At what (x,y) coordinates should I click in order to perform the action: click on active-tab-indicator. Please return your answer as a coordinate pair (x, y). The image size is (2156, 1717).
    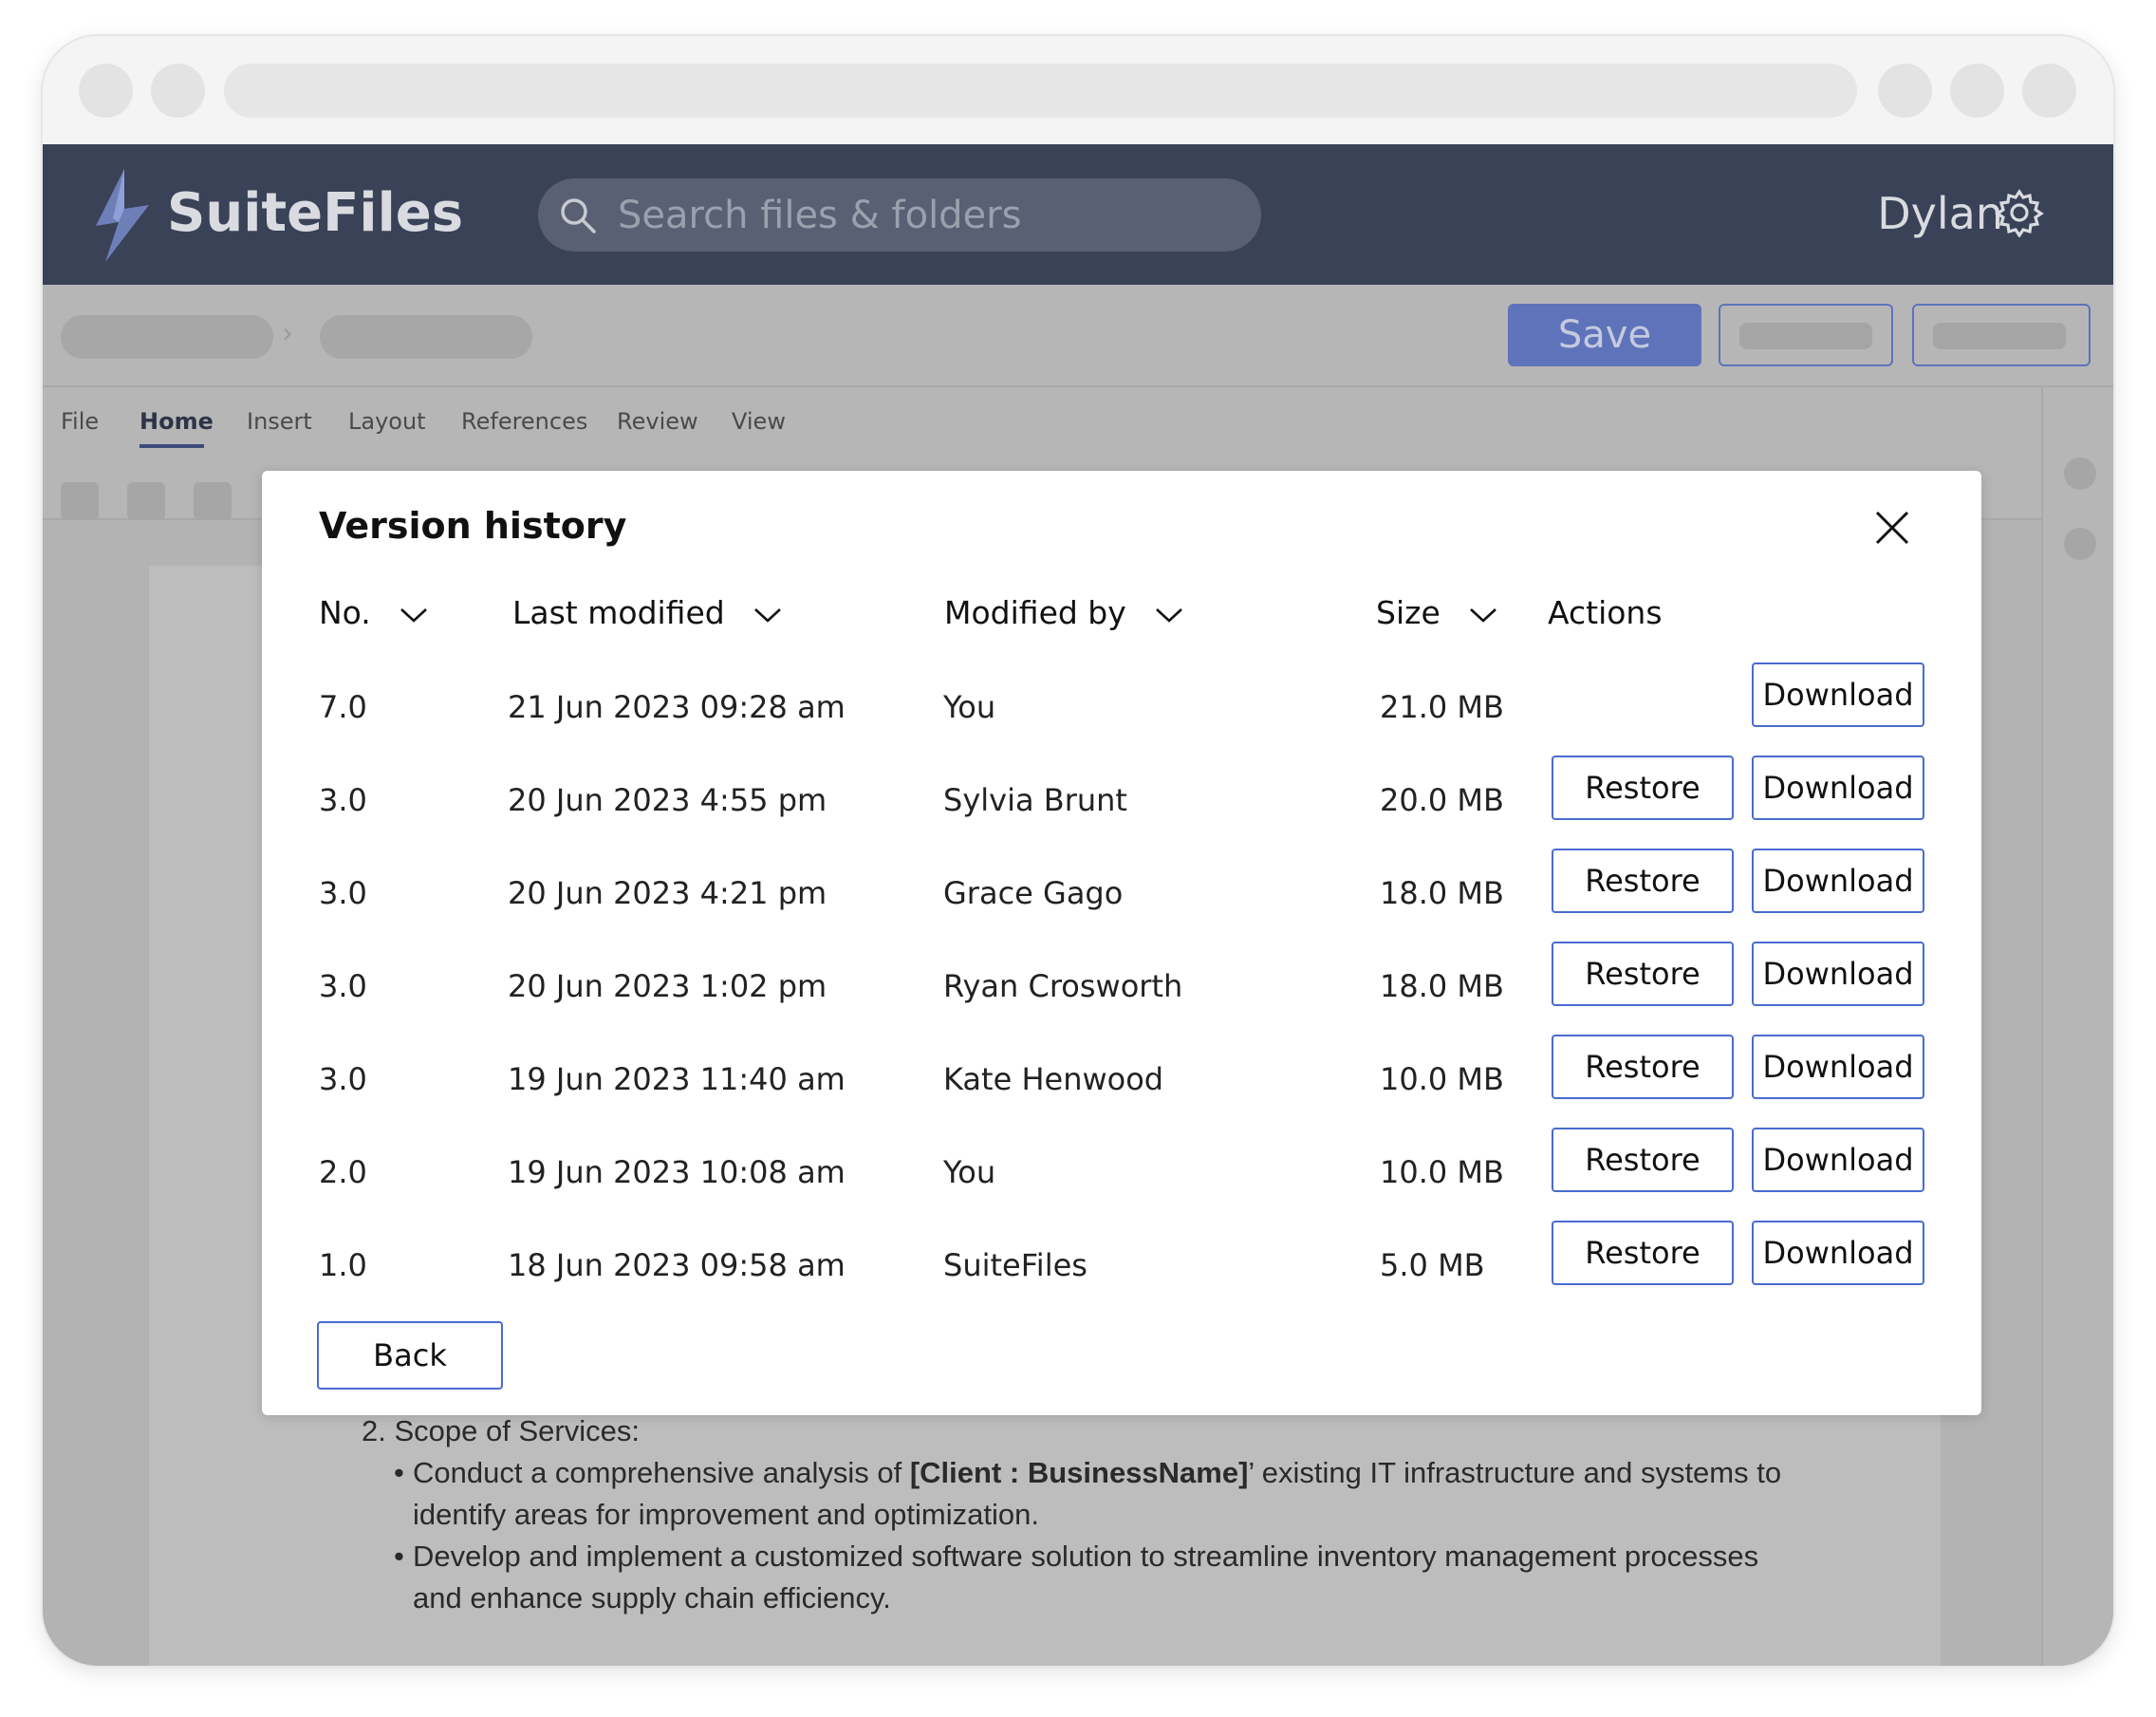
    Looking at the image, I should click on (171, 446).